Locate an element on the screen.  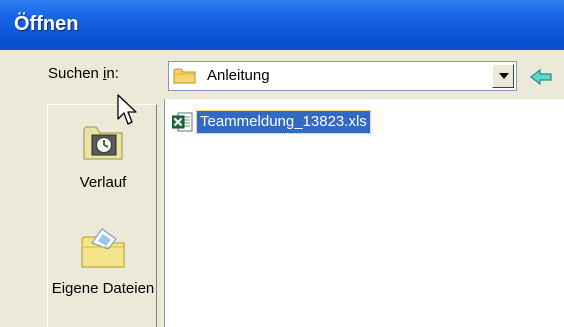
history-clock-icon is located at coordinates (103, 144).